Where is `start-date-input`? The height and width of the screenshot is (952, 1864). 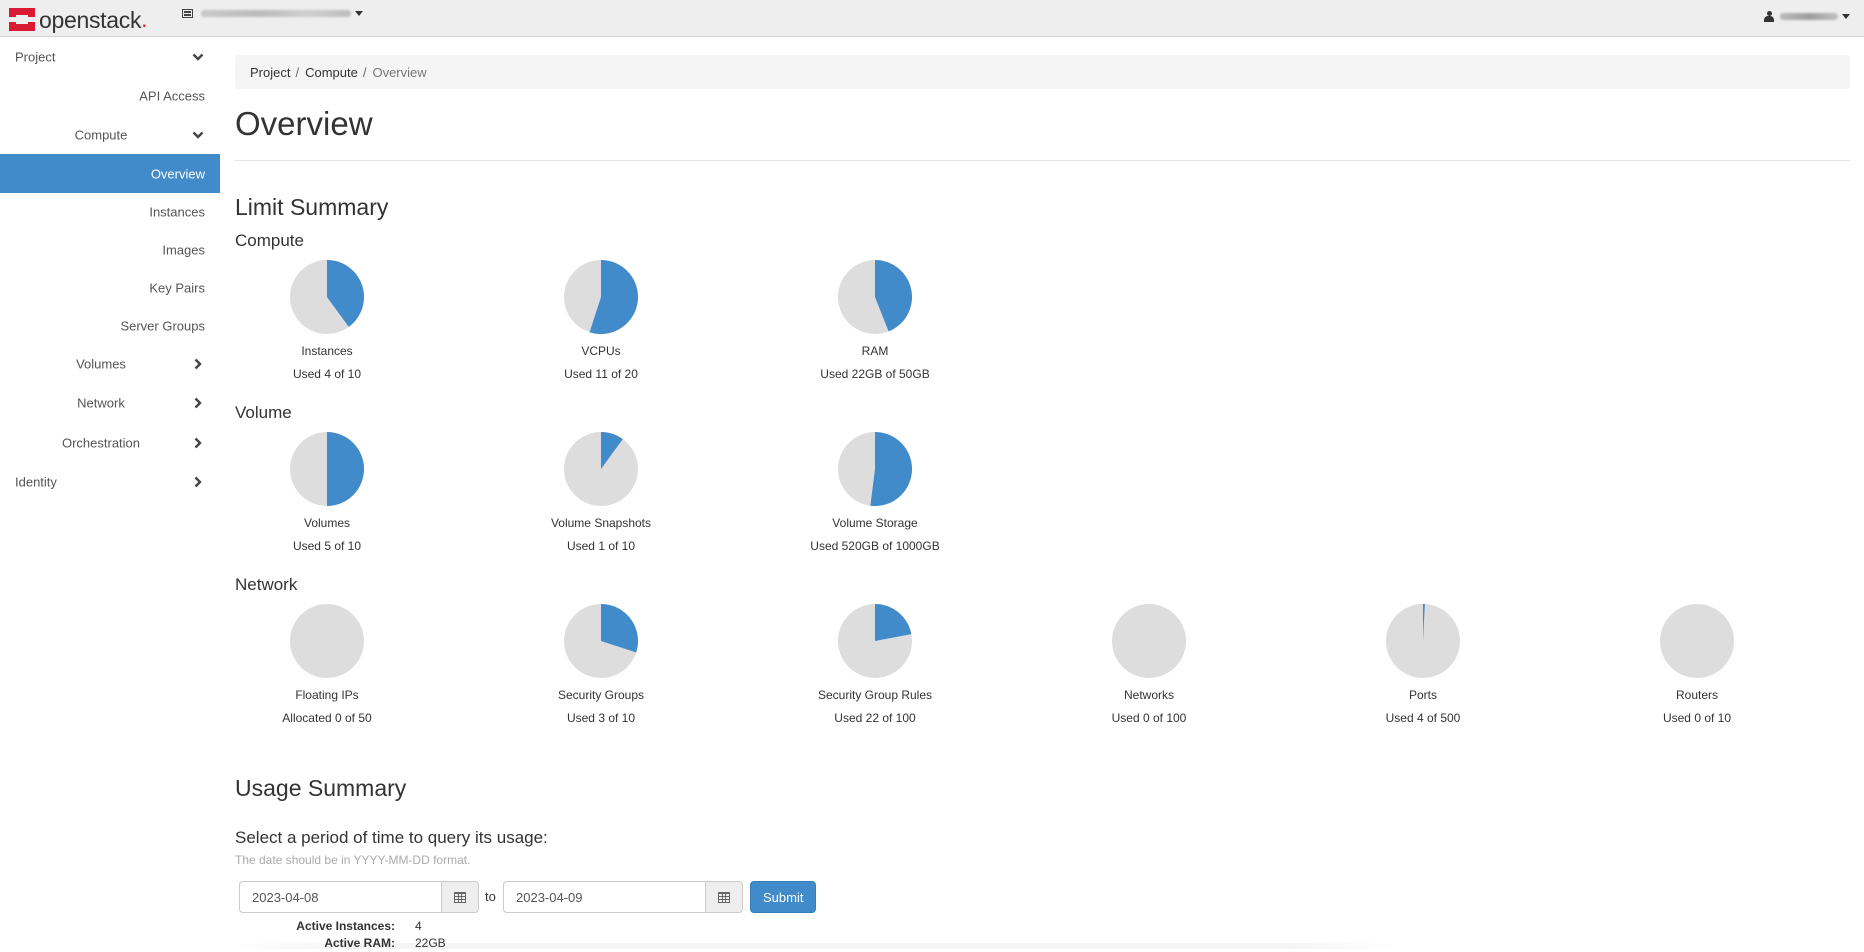
start-date-input is located at coordinates (340, 897).